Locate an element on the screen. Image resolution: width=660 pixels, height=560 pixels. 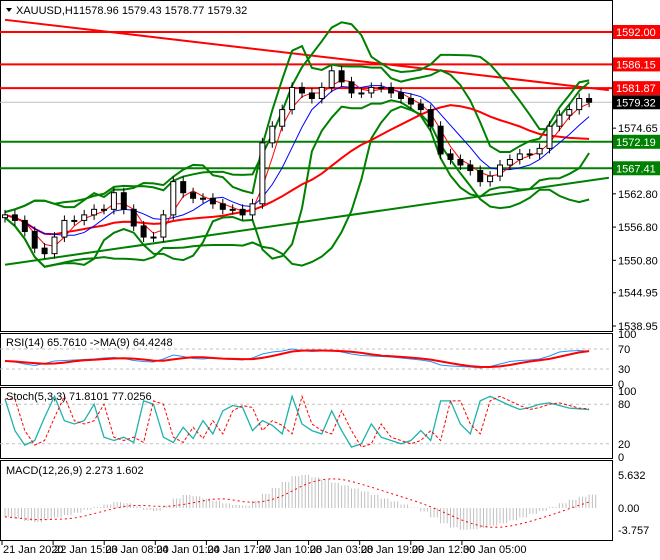
rsi-scale-label: 100 is located at coordinates (627, 335).